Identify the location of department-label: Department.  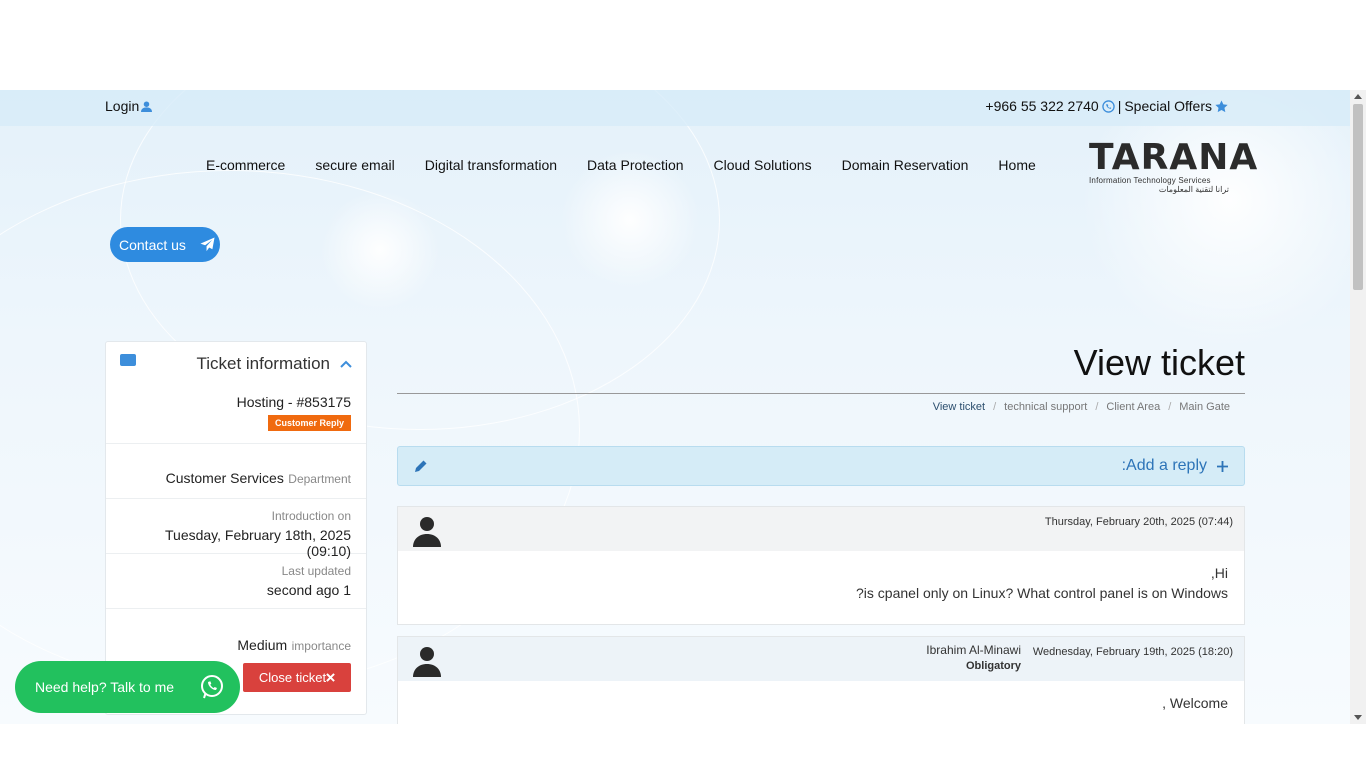
(319, 479).